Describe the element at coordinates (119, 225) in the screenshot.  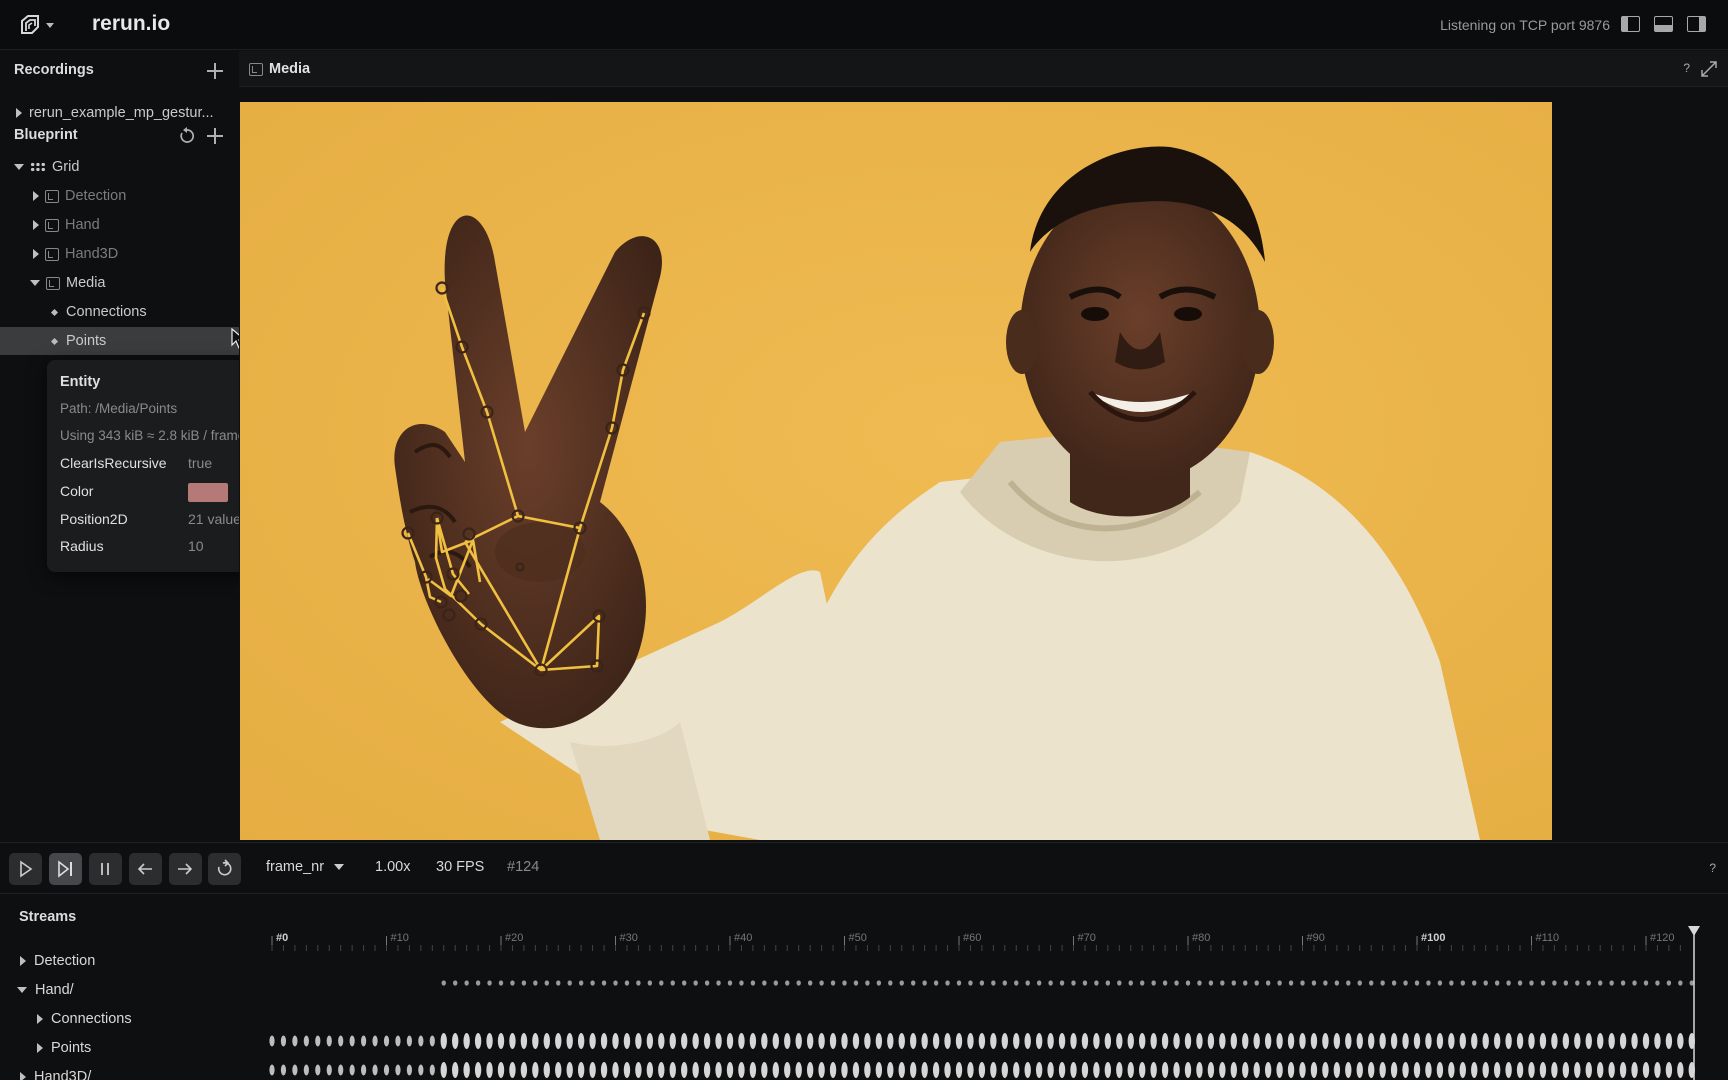
I see `tree-item-hand: Hand` at that location.